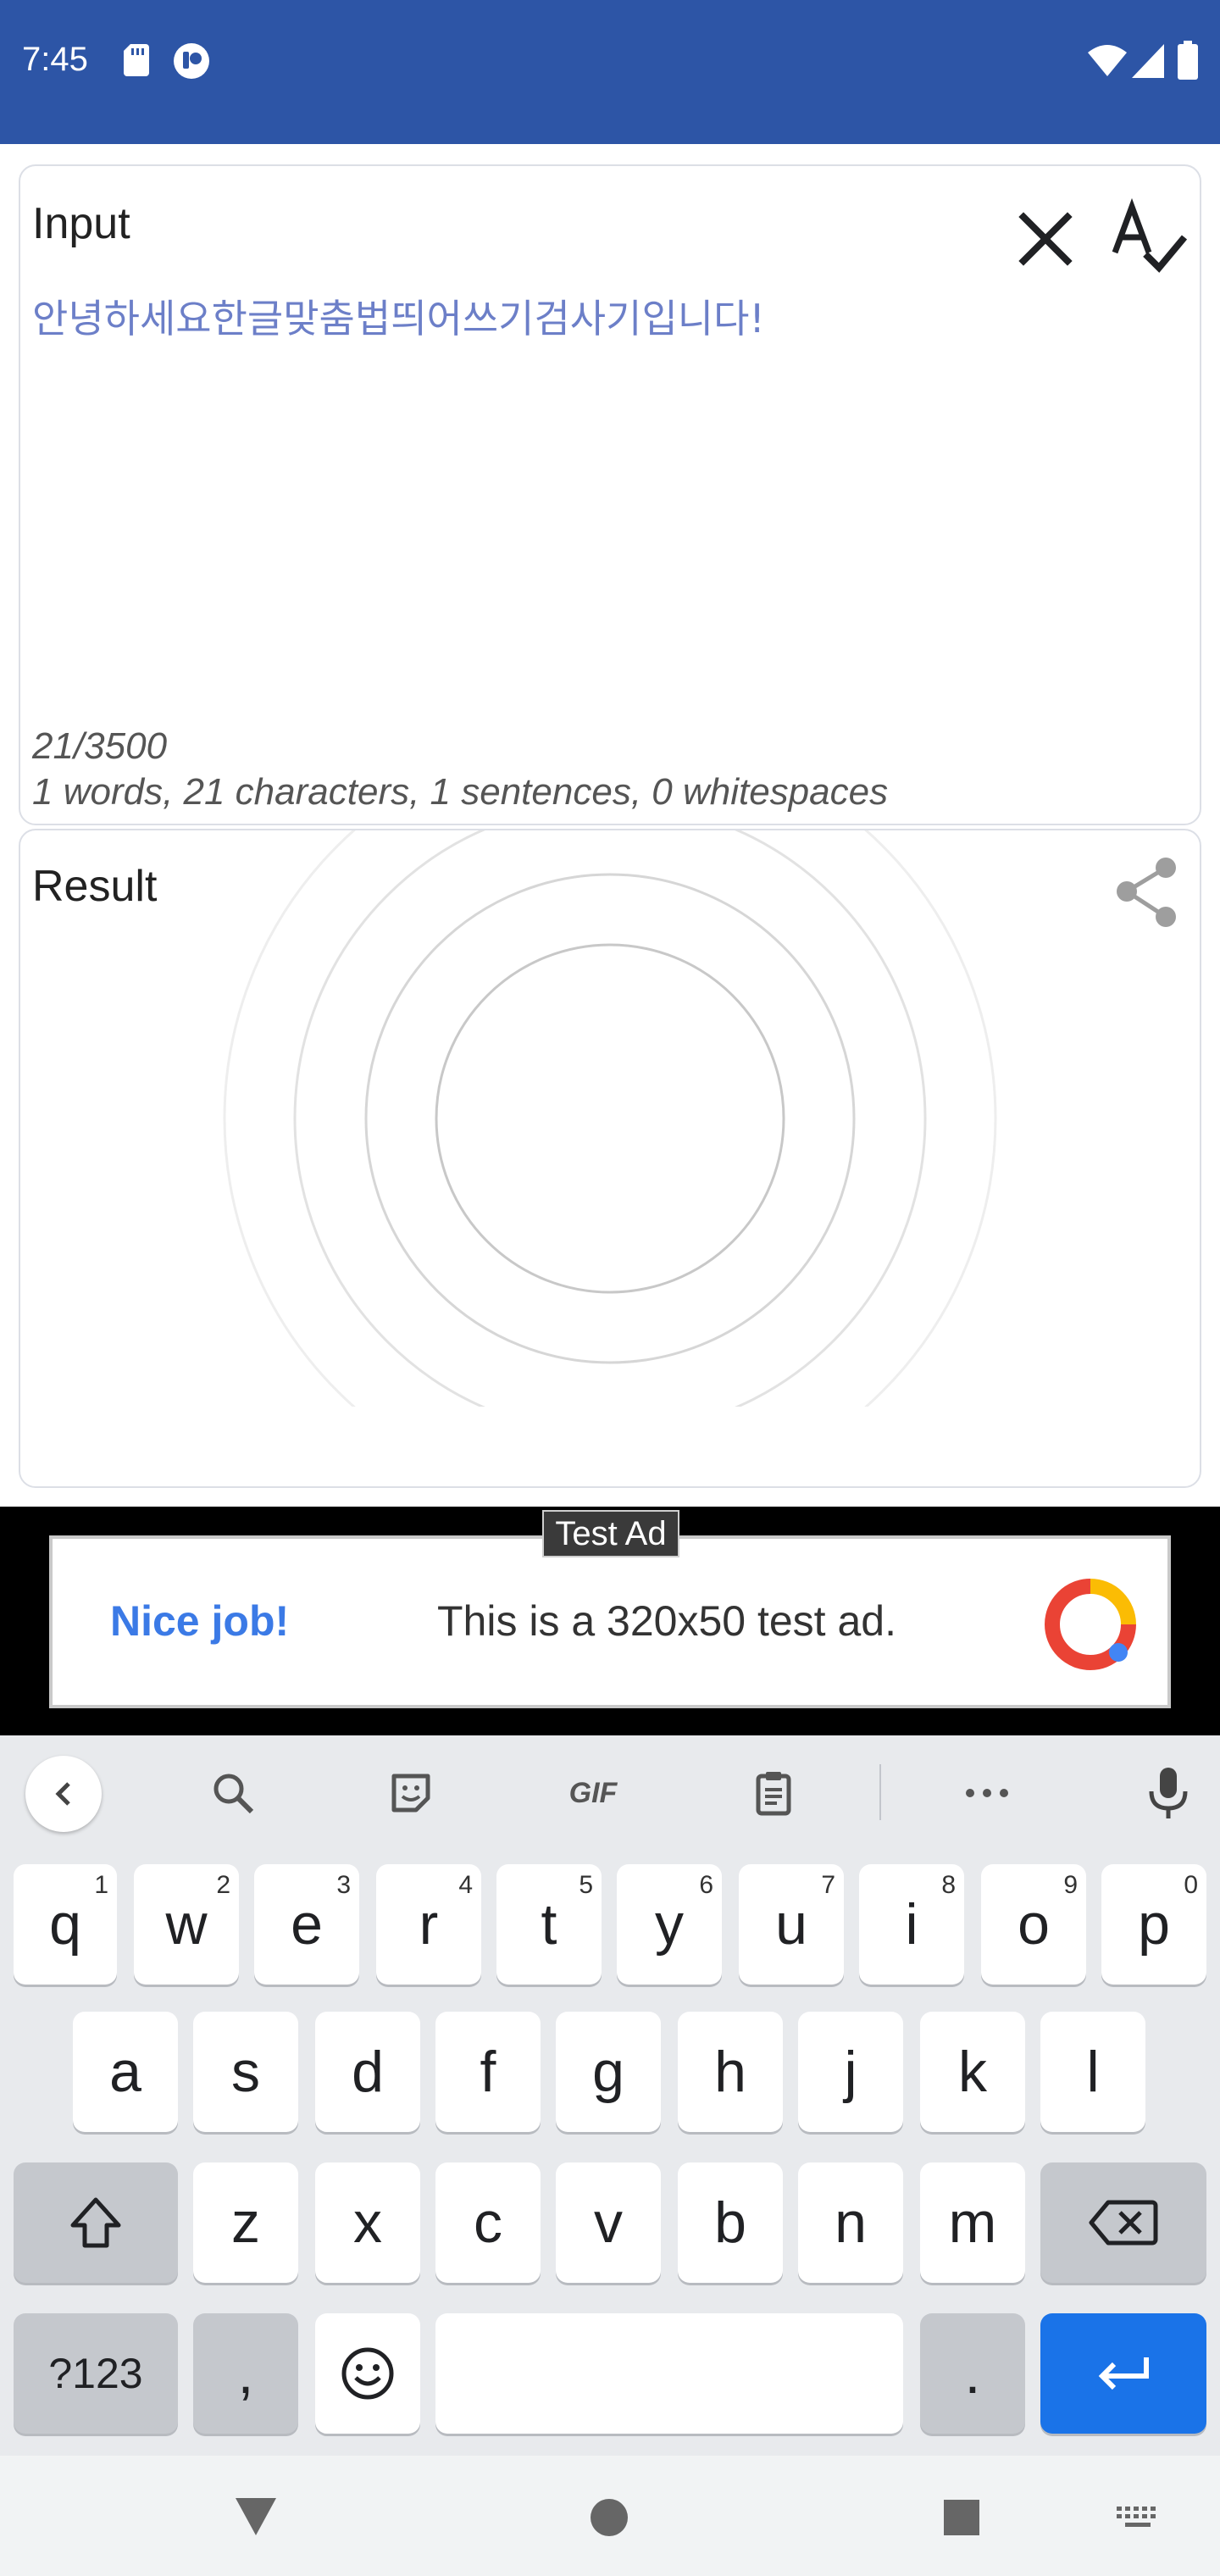 The width and height of the screenshot is (1220, 2576). I want to click on key-g: g, so click(608, 2072).